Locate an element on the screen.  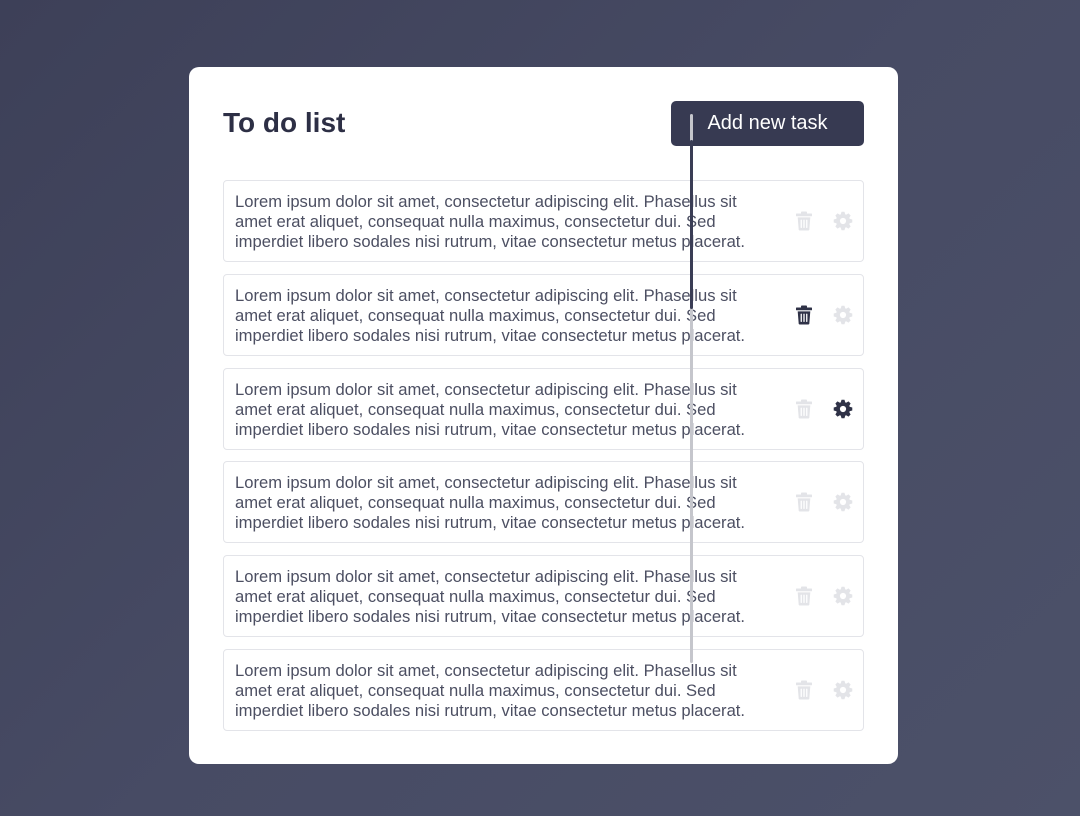
page-title: To do list is located at coordinates (284, 122).